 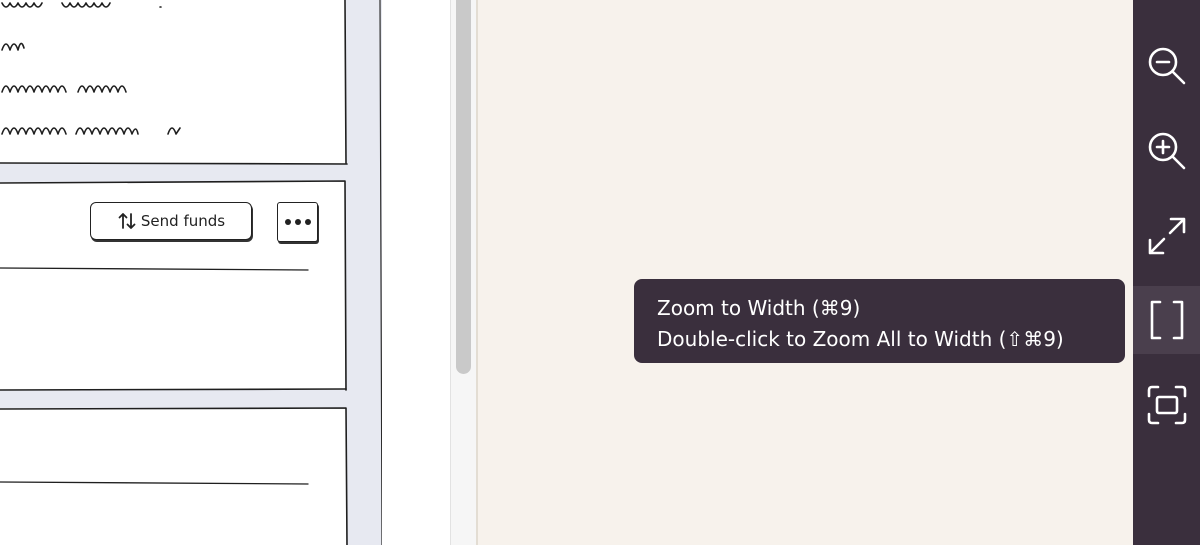 What do you see at coordinates (759, 308) in the screenshot?
I see `tooltip-line-shortcut: Zoom to Width (⌘9)` at bounding box center [759, 308].